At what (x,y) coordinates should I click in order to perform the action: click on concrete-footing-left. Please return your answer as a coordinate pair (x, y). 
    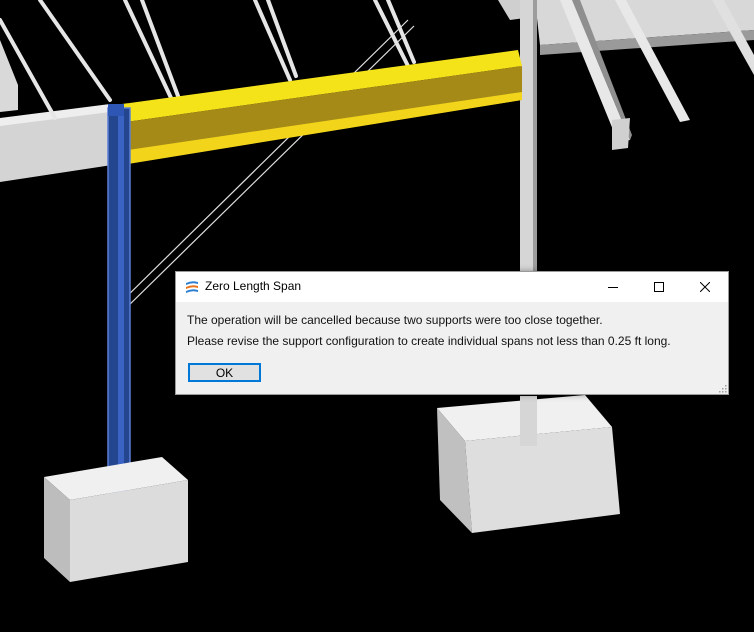
    Looking at the image, I should click on (116, 519).